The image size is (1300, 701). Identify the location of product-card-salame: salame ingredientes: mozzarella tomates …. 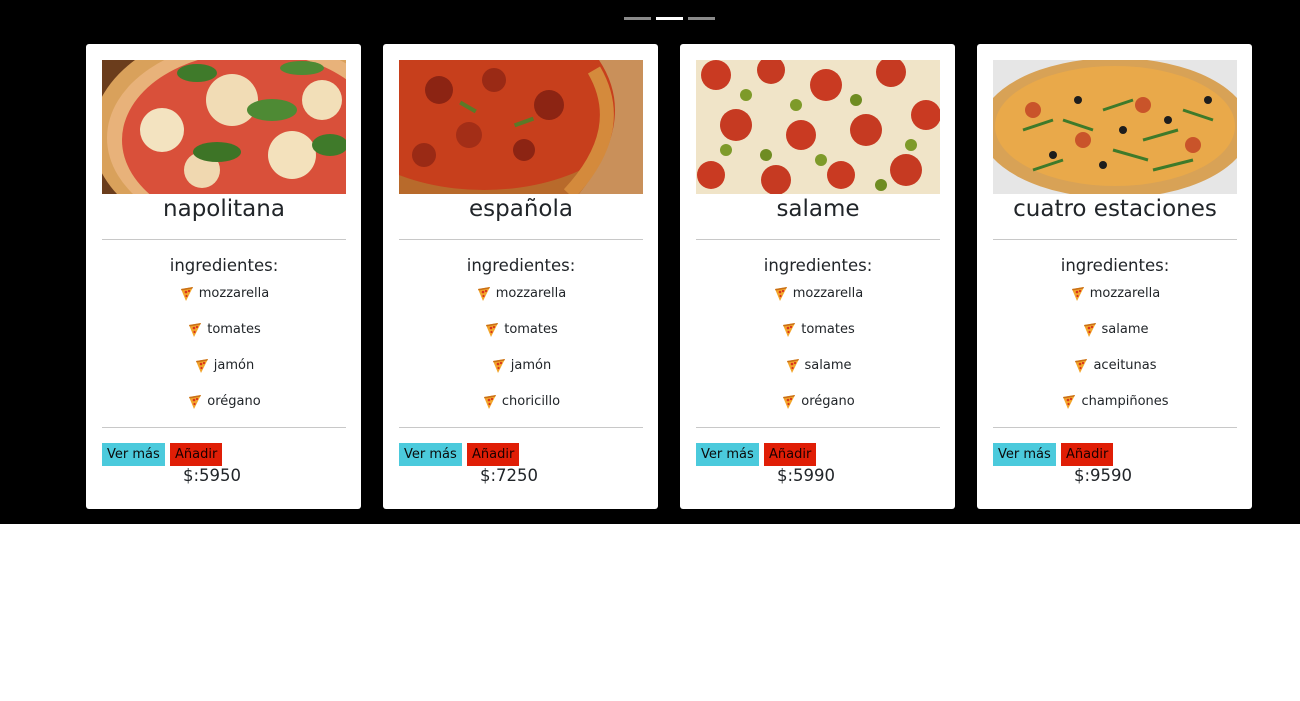
(817, 276).